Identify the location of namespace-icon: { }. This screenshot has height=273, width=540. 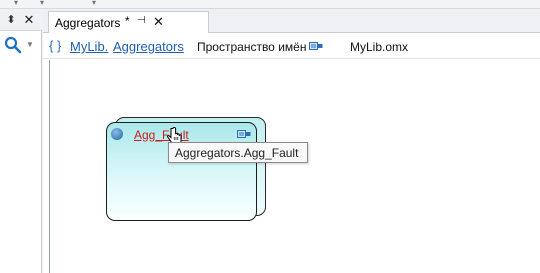
(55, 45).